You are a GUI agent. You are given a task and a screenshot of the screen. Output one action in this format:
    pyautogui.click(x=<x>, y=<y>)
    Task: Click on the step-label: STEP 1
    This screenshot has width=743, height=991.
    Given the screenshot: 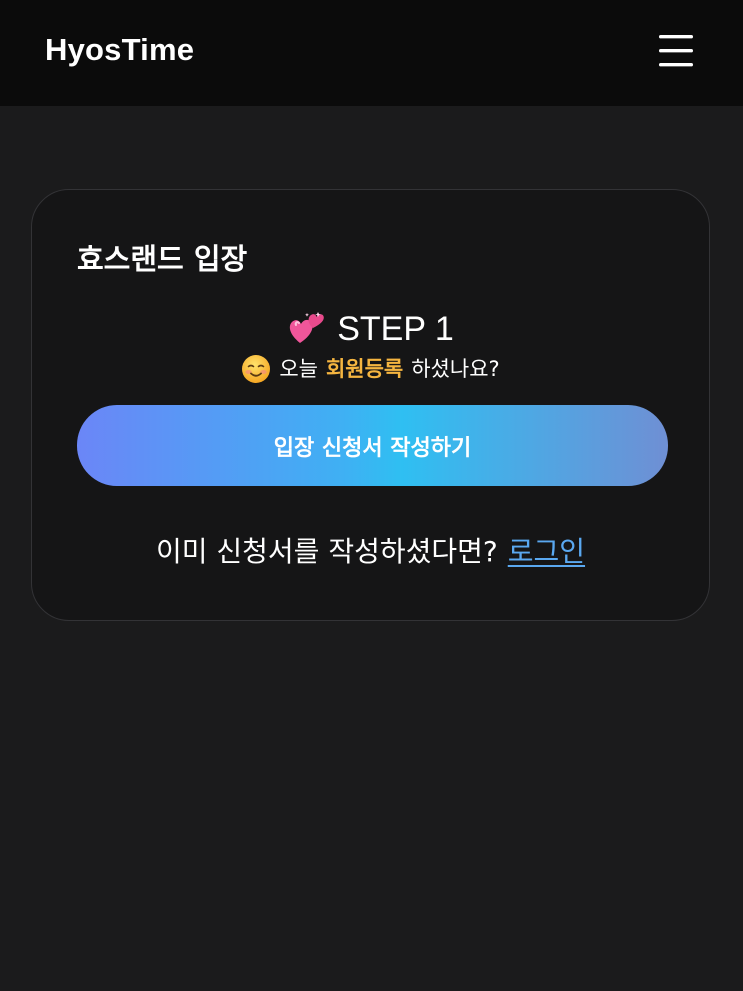 What is the action you would take?
    pyautogui.click(x=395, y=329)
    